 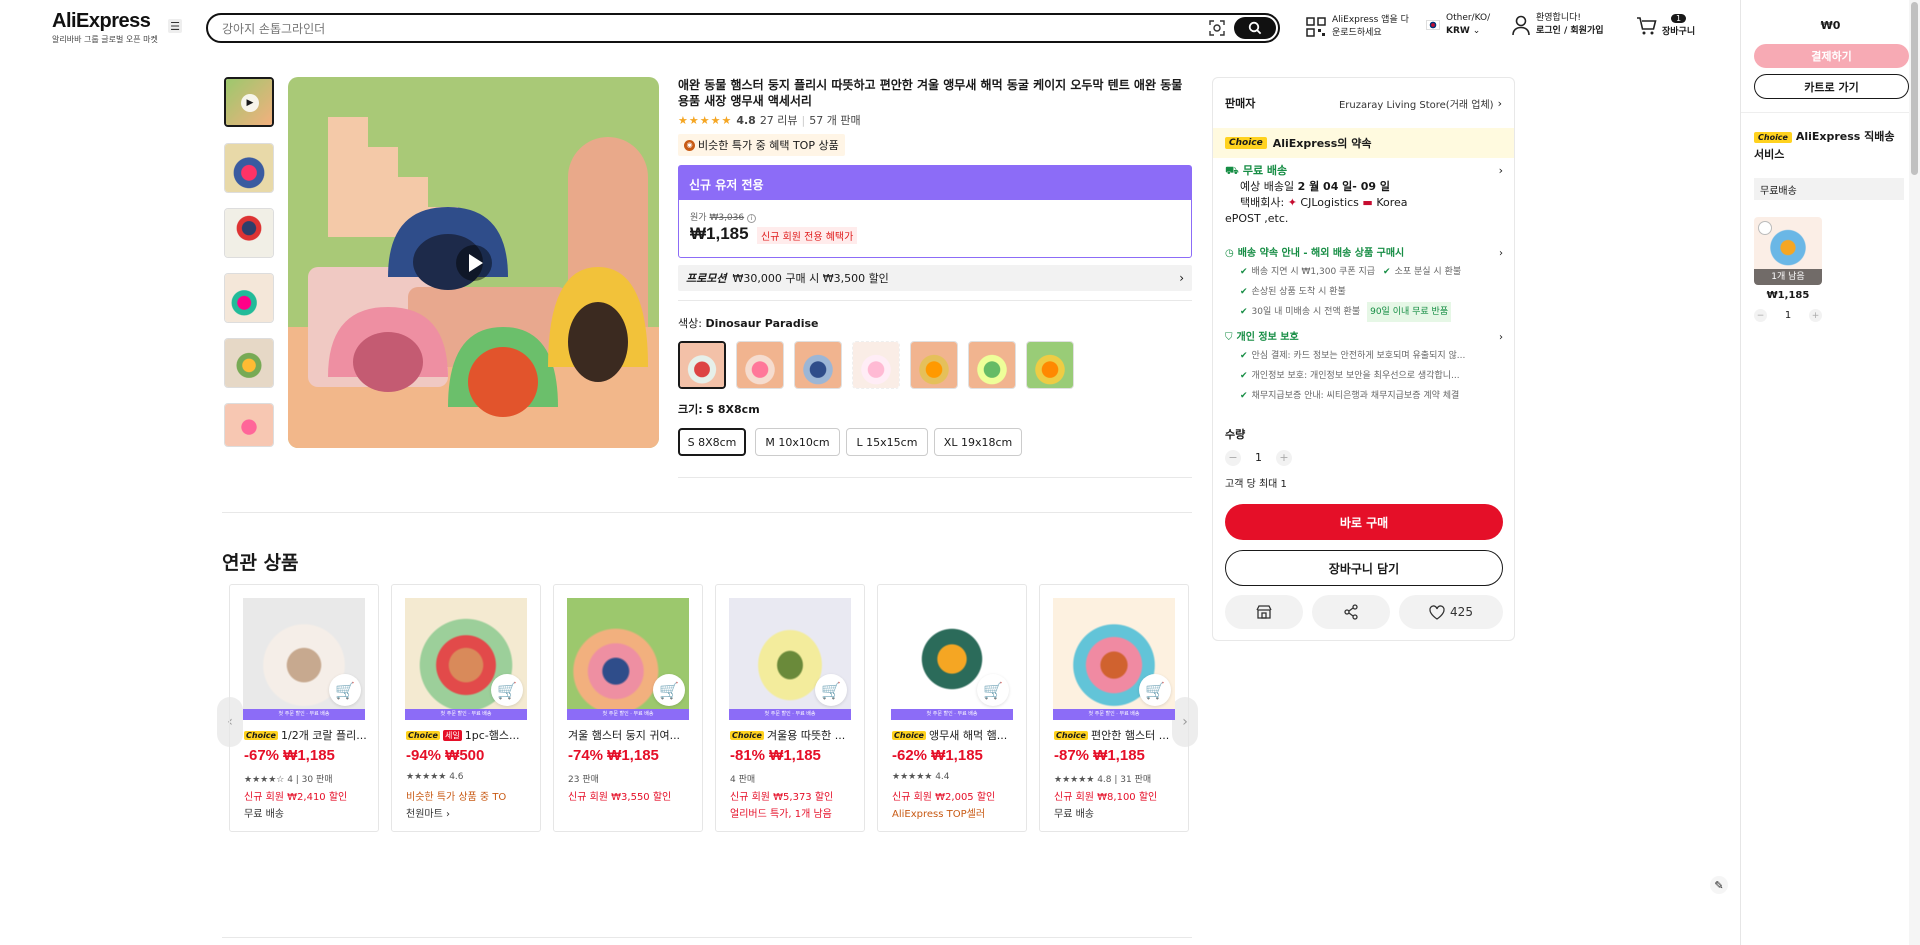 What do you see at coordinates (769, 120) in the screenshot?
I see `rating-row: ★★★★★ 4.8 27 리뷰 | 57 개 판매` at bounding box center [769, 120].